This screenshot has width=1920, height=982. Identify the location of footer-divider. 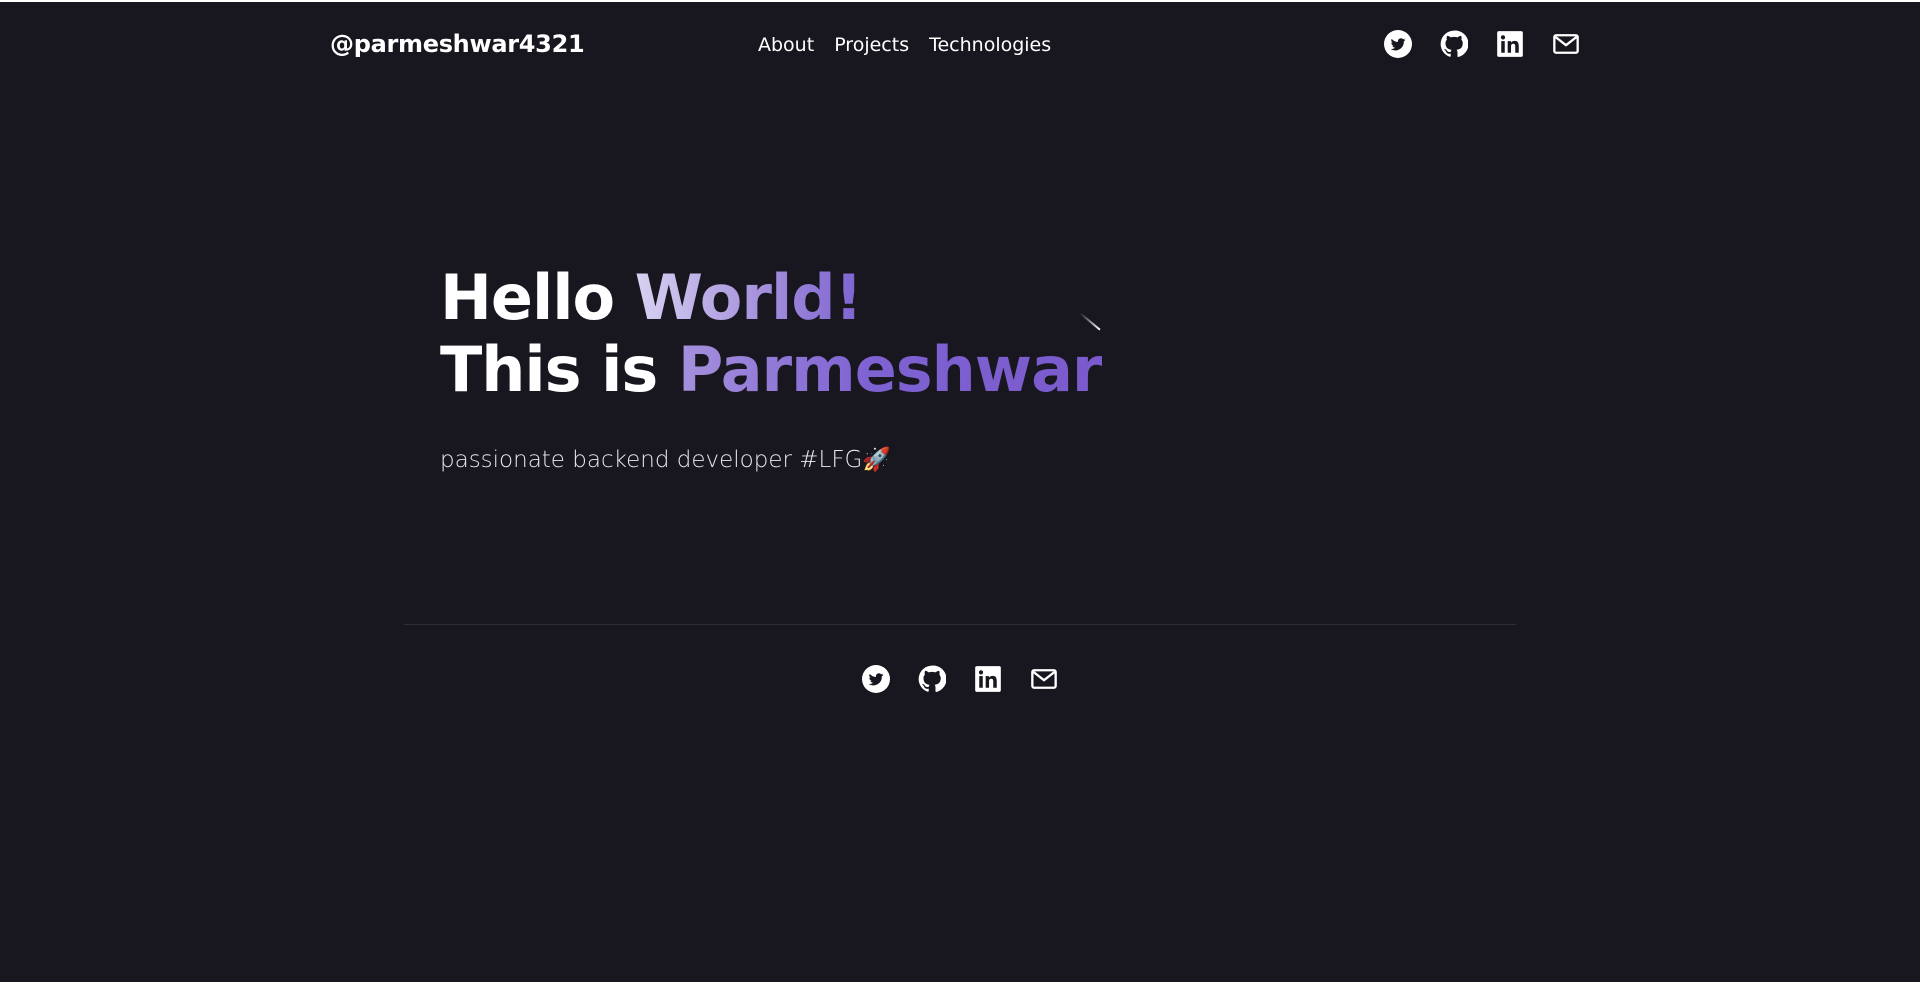
(960, 624).